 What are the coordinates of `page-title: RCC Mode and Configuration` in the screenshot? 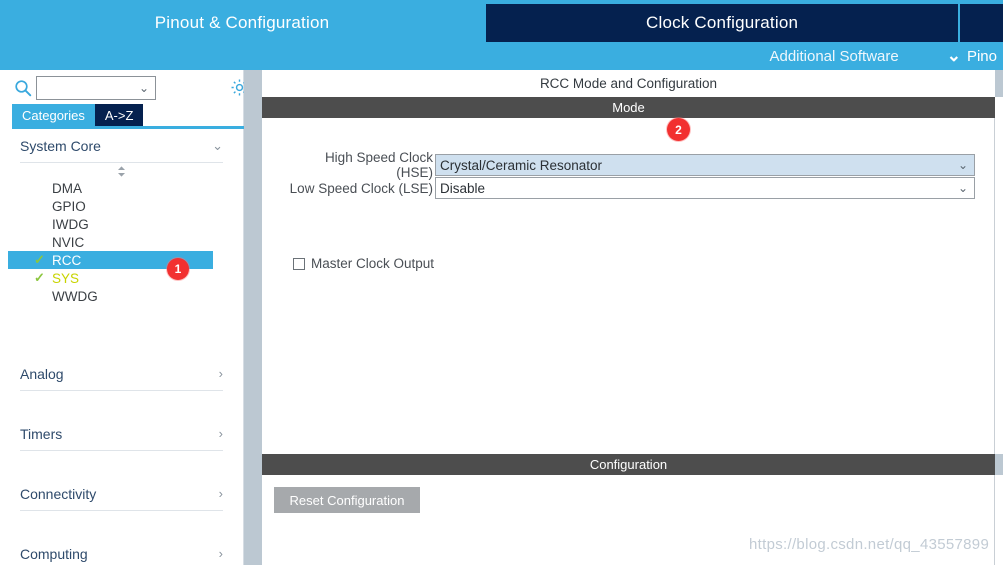 It's located at (628, 84).